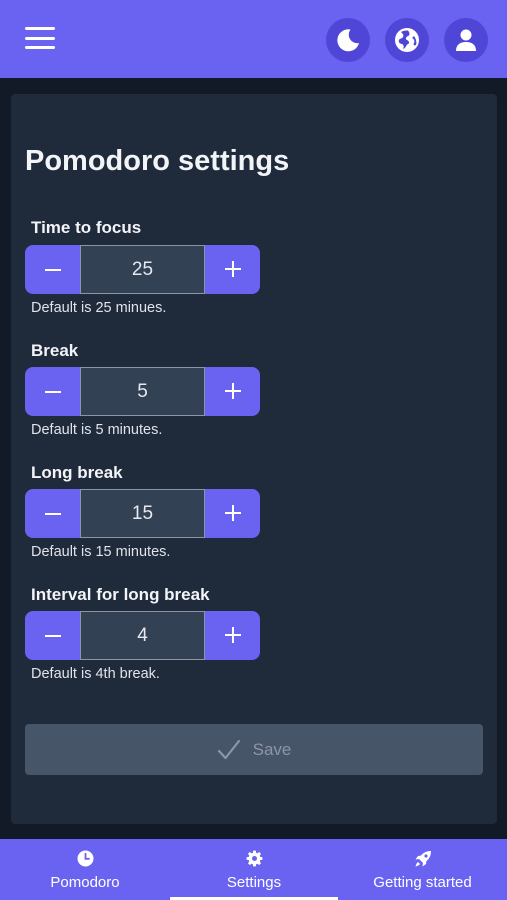  I want to click on nav-item-getting-started: Getting started, so click(422, 869).